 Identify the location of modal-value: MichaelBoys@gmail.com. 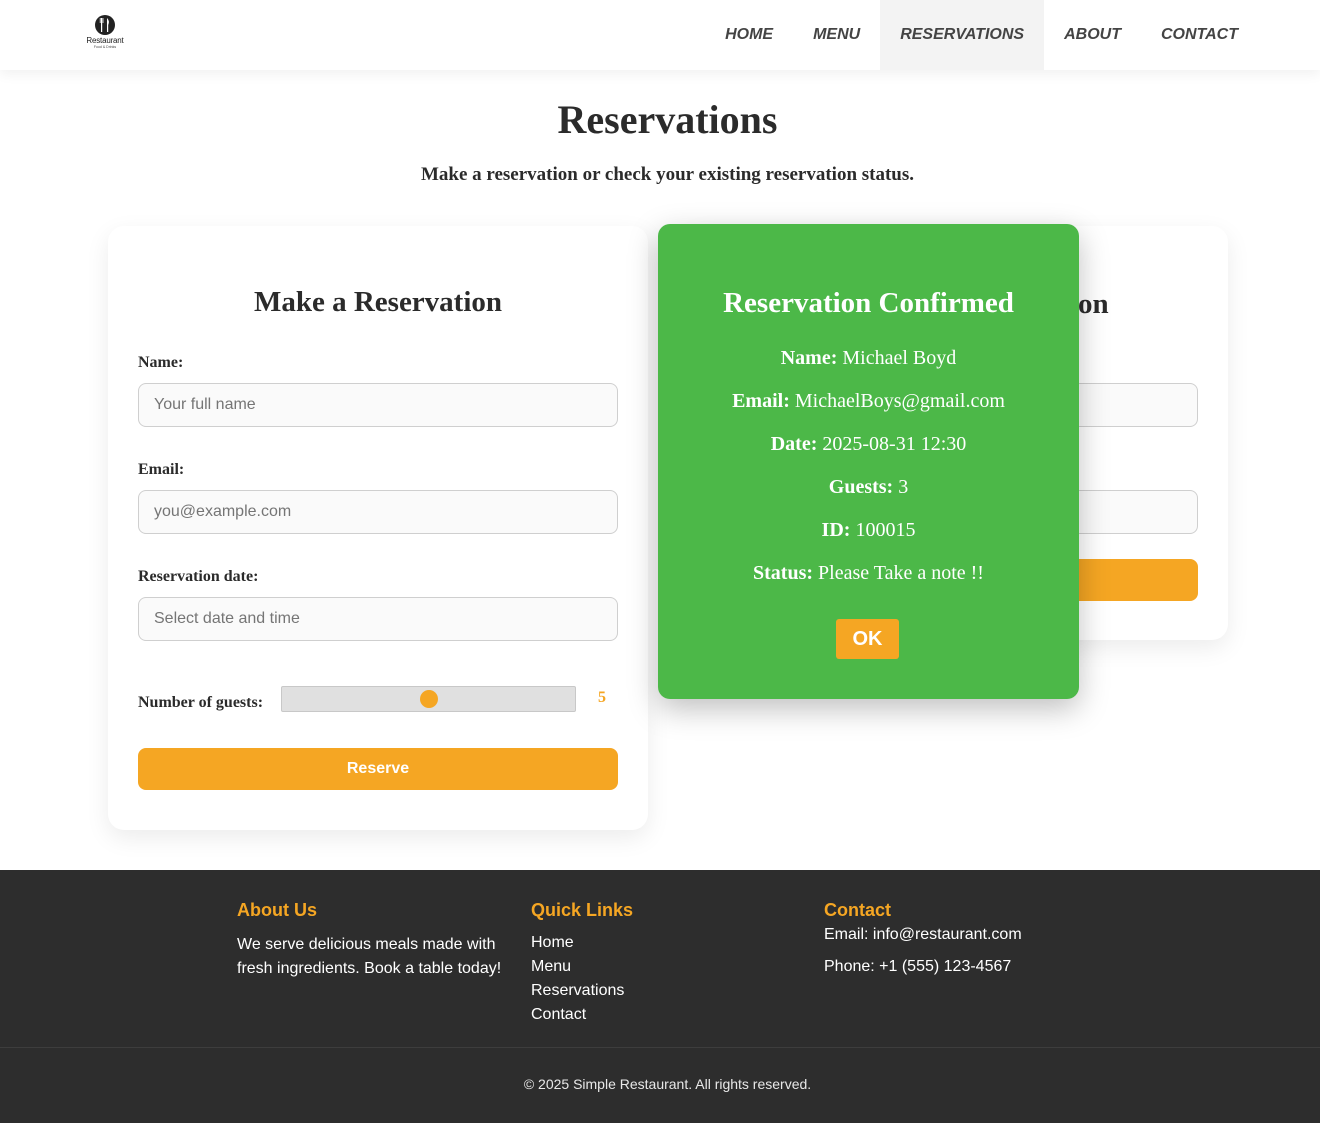
(899, 401).